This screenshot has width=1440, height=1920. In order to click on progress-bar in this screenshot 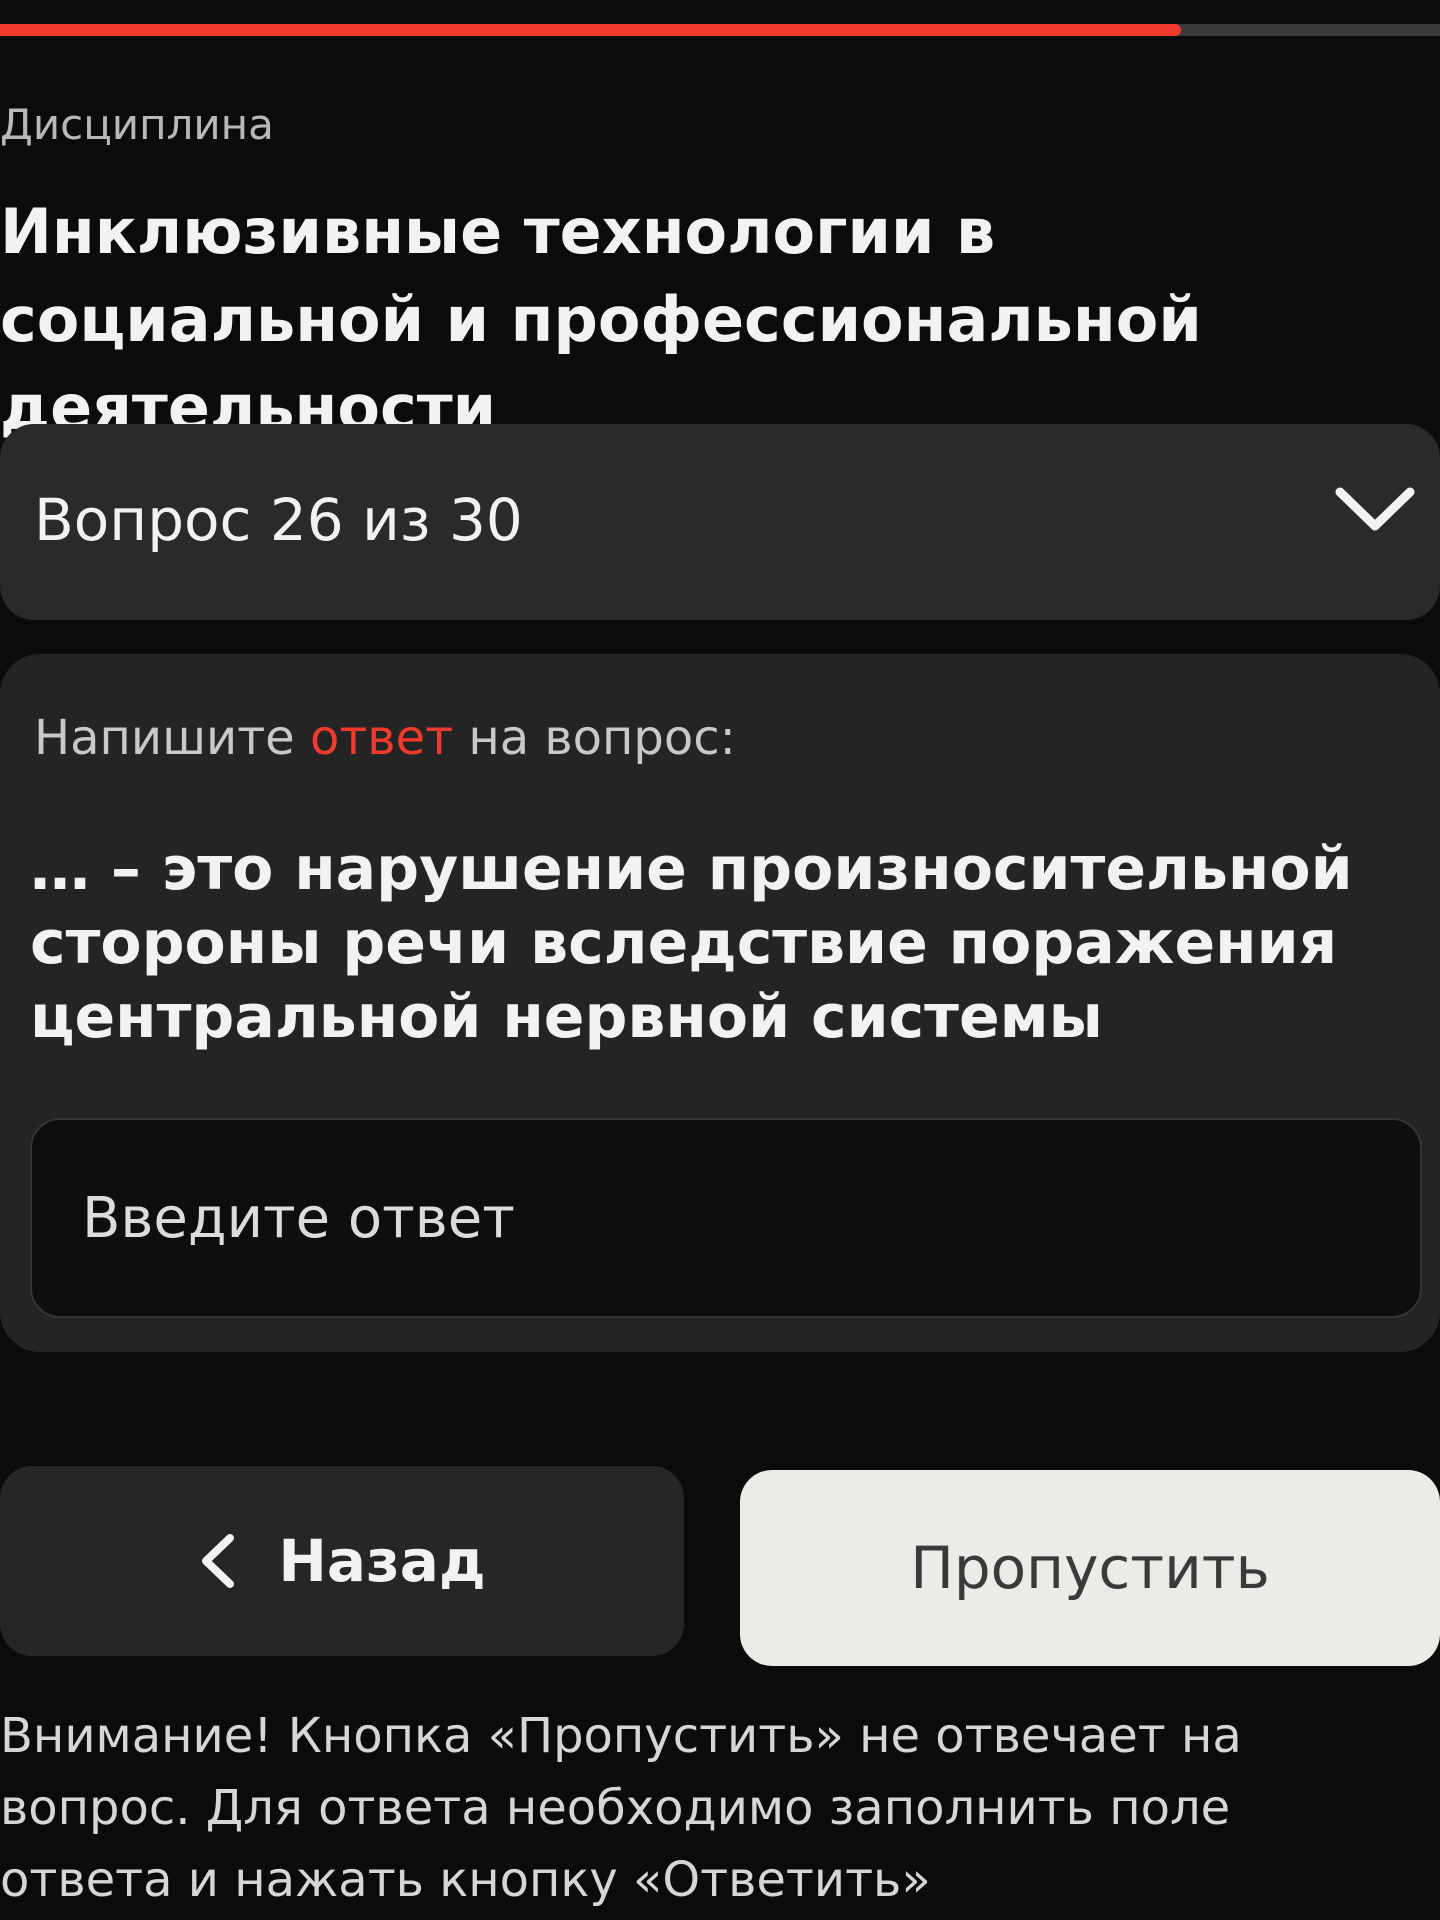, I will do `click(720, 30)`.